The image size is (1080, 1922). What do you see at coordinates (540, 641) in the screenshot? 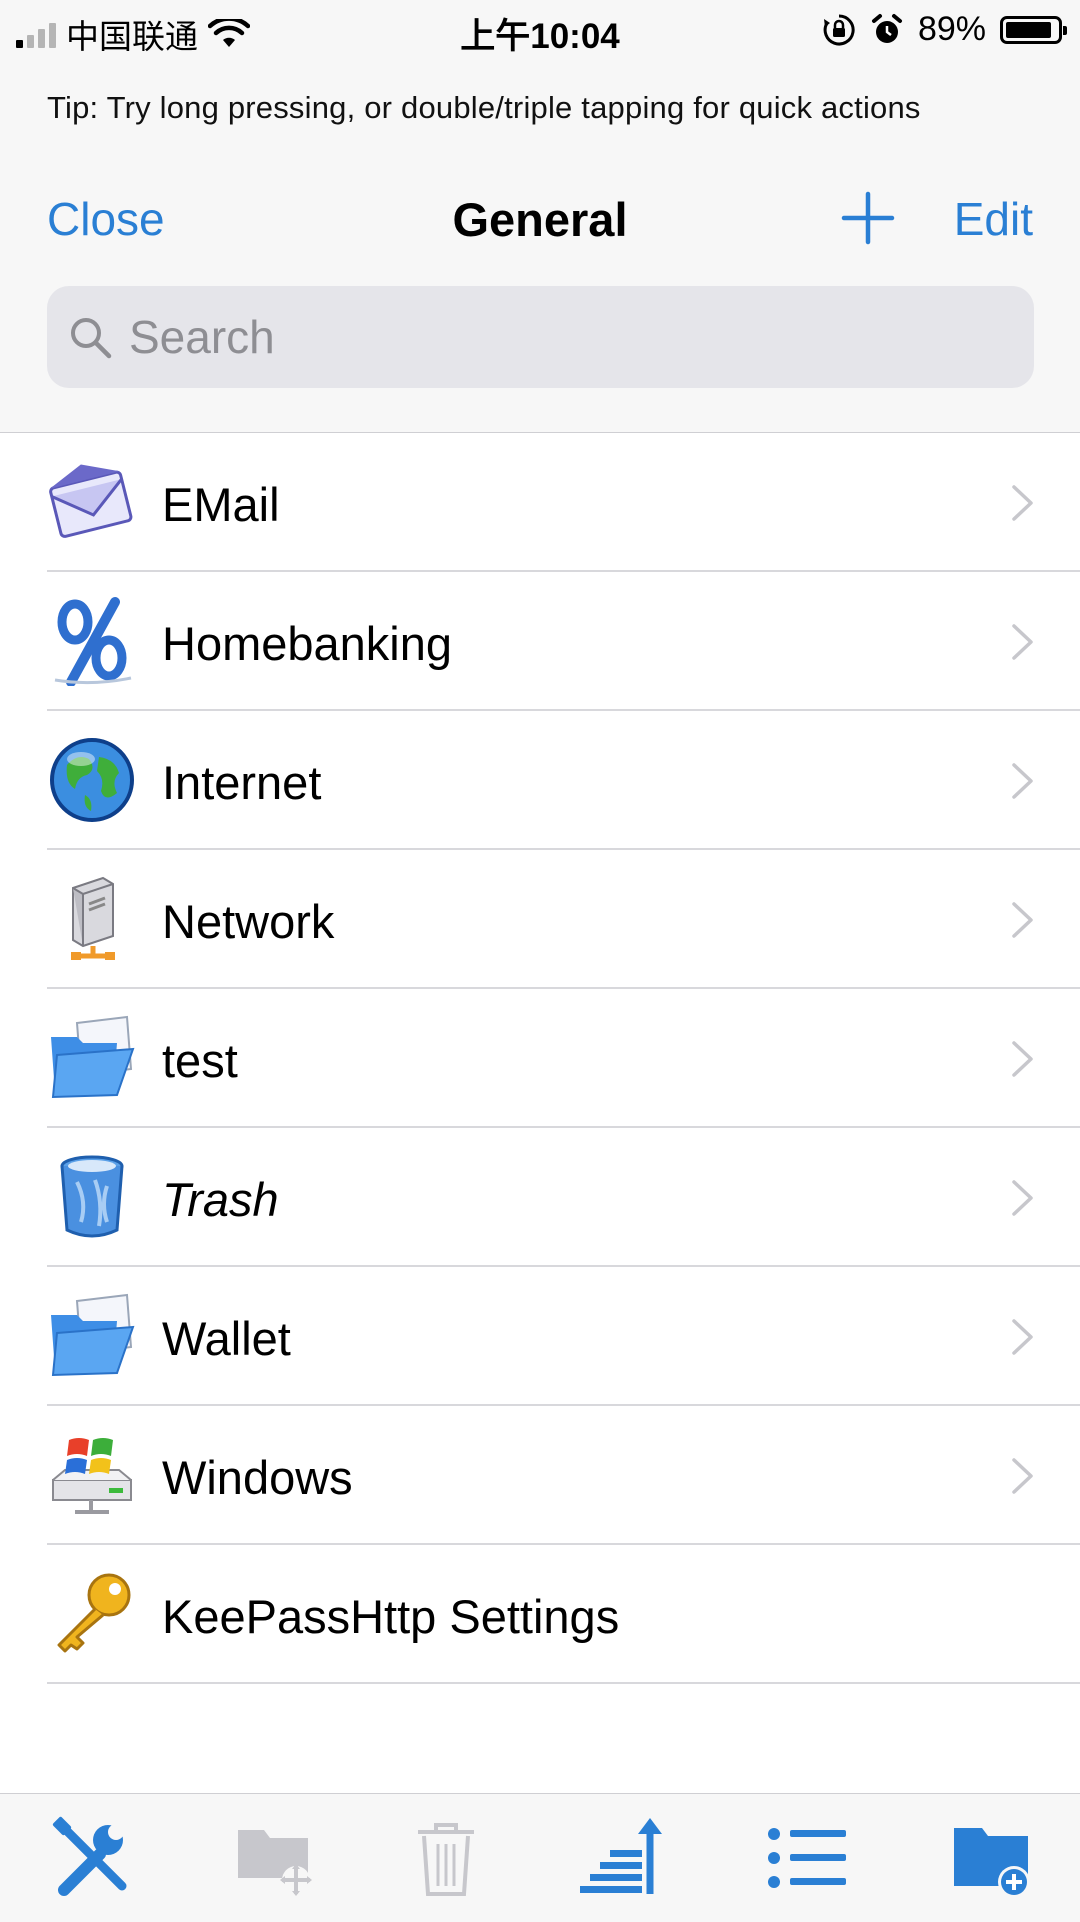
I see `list-item: Homebanking` at bounding box center [540, 641].